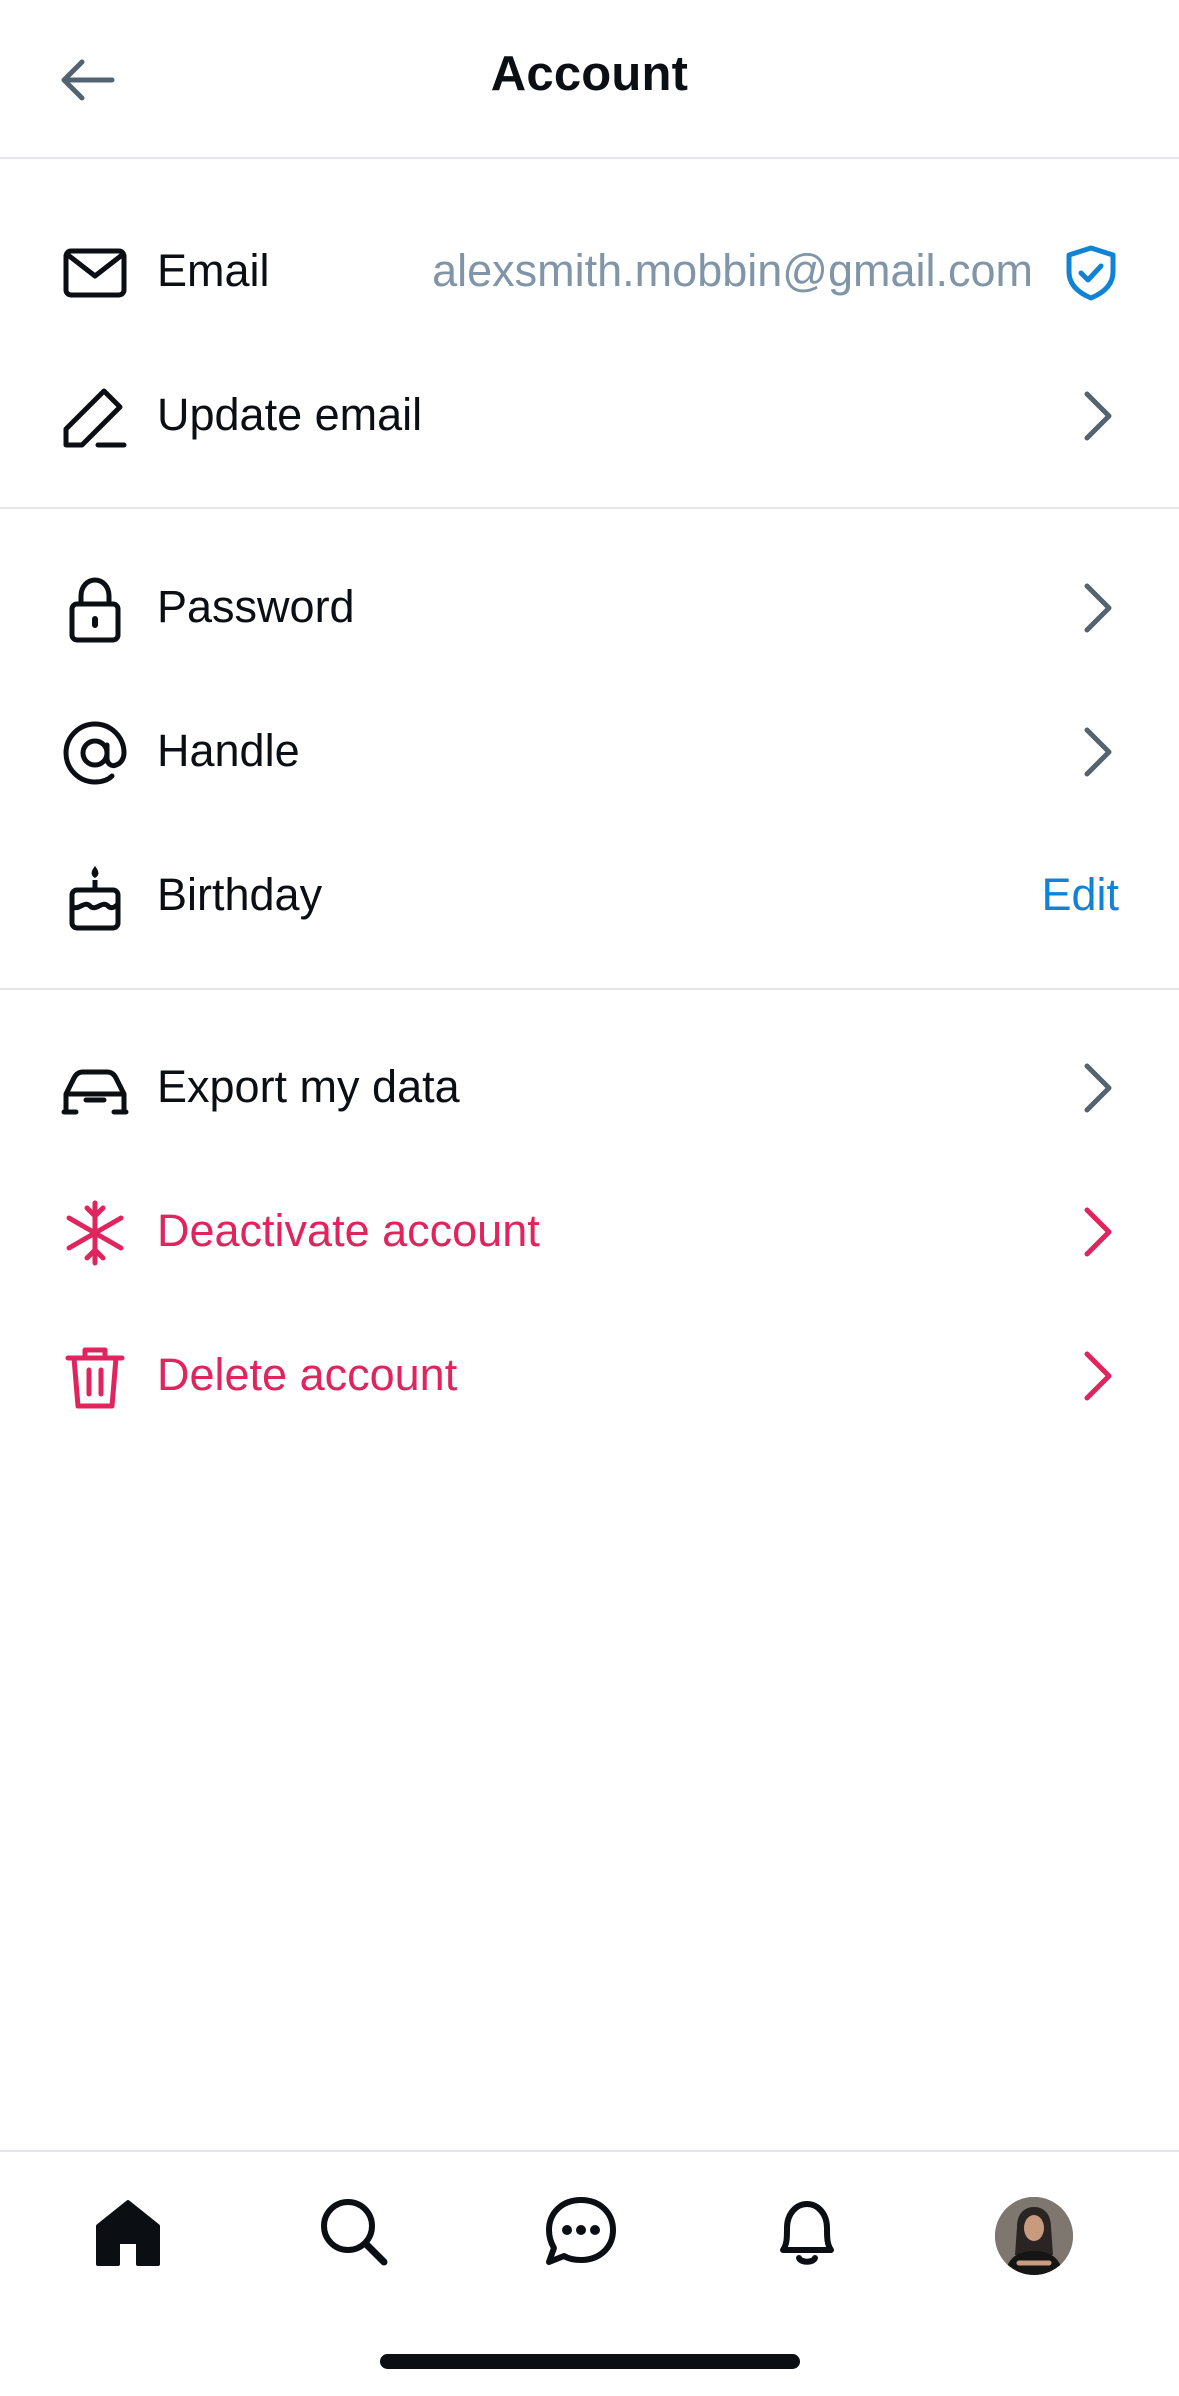  What do you see at coordinates (213, 270) in the screenshot?
I see `email-label: Email` at bounding box center [213, 270].